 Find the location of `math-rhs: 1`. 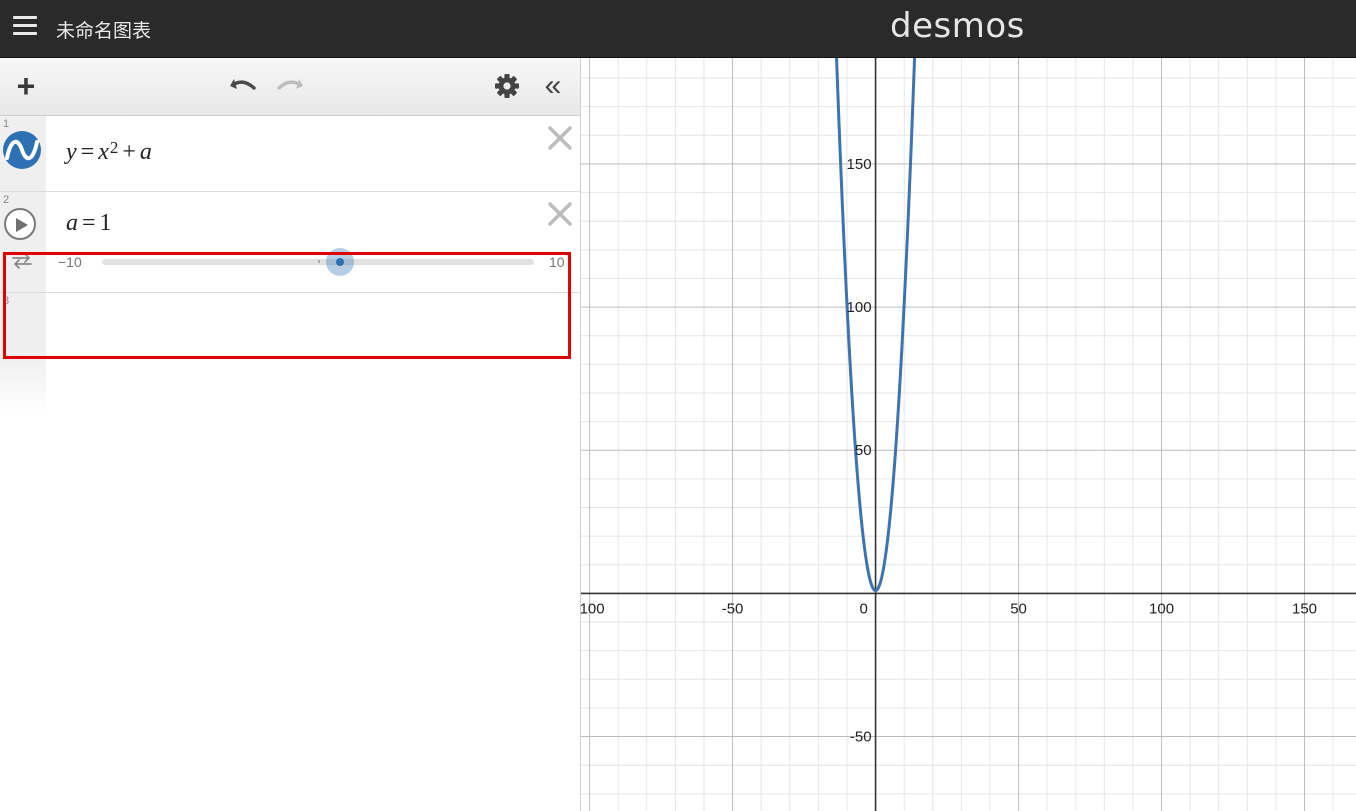

math-rhs: 1 is located at coordinates (105, 223).